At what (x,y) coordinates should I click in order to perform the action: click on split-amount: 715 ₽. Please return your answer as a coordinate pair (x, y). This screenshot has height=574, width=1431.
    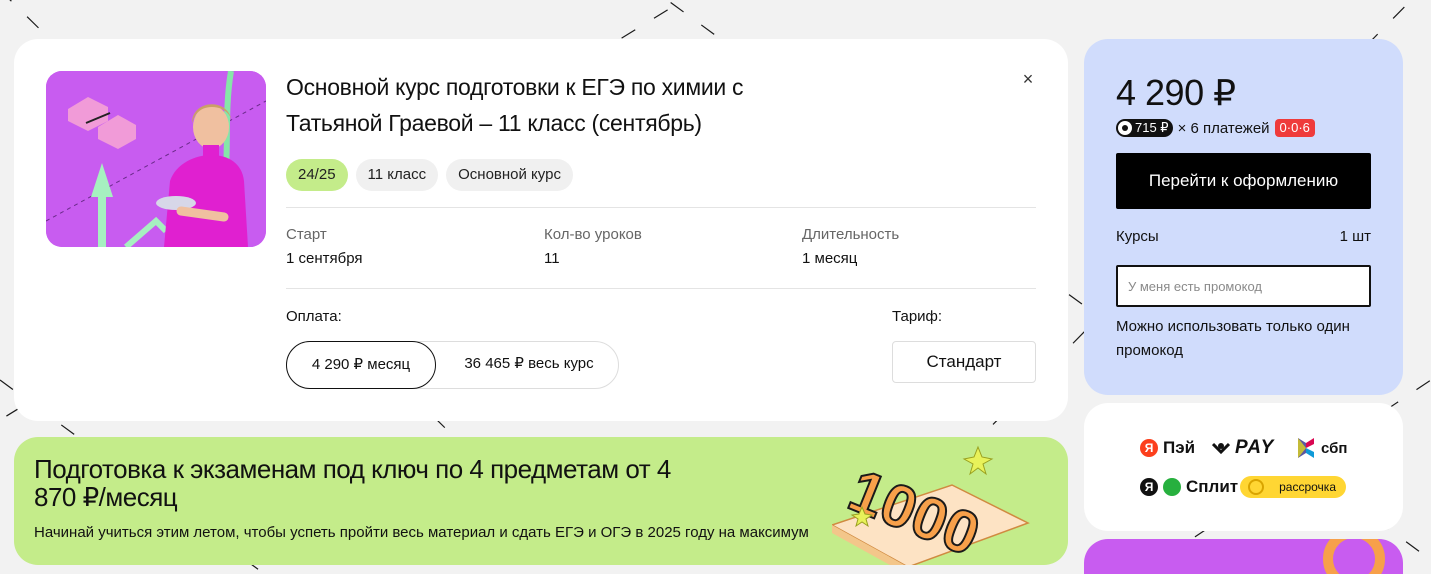
    Looking at the image, I should click on (1152, 127).